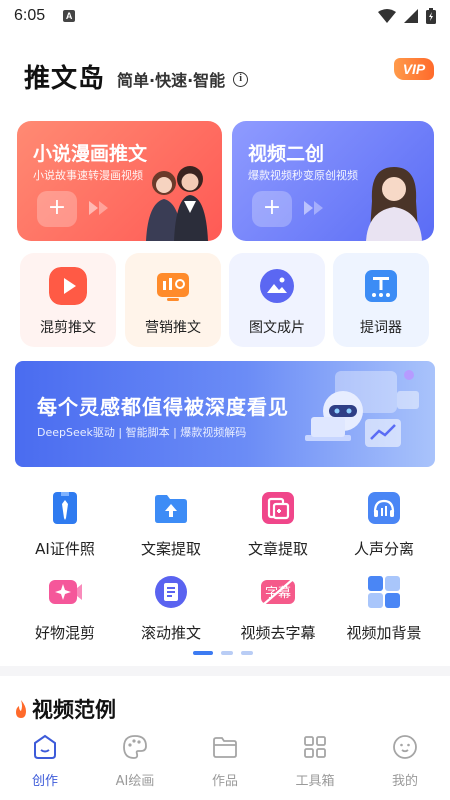  Describe the element at coordinates (171, 592) in the screenshot. I see `scroll-text-icon` at that location.